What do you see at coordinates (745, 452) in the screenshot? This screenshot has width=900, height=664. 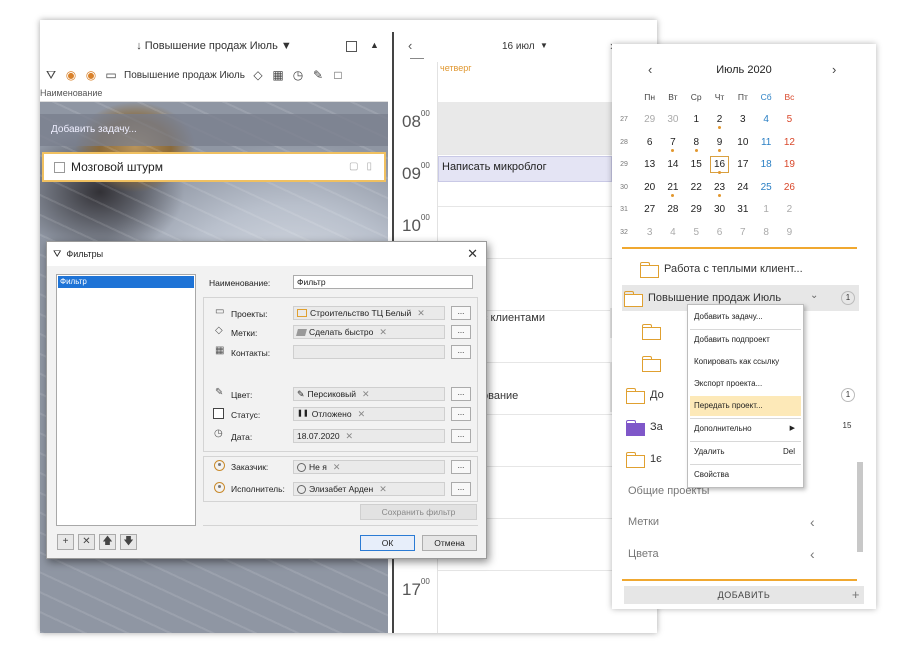 I see `menu-delete: Удалить Del` at bounding box center [745, 452].